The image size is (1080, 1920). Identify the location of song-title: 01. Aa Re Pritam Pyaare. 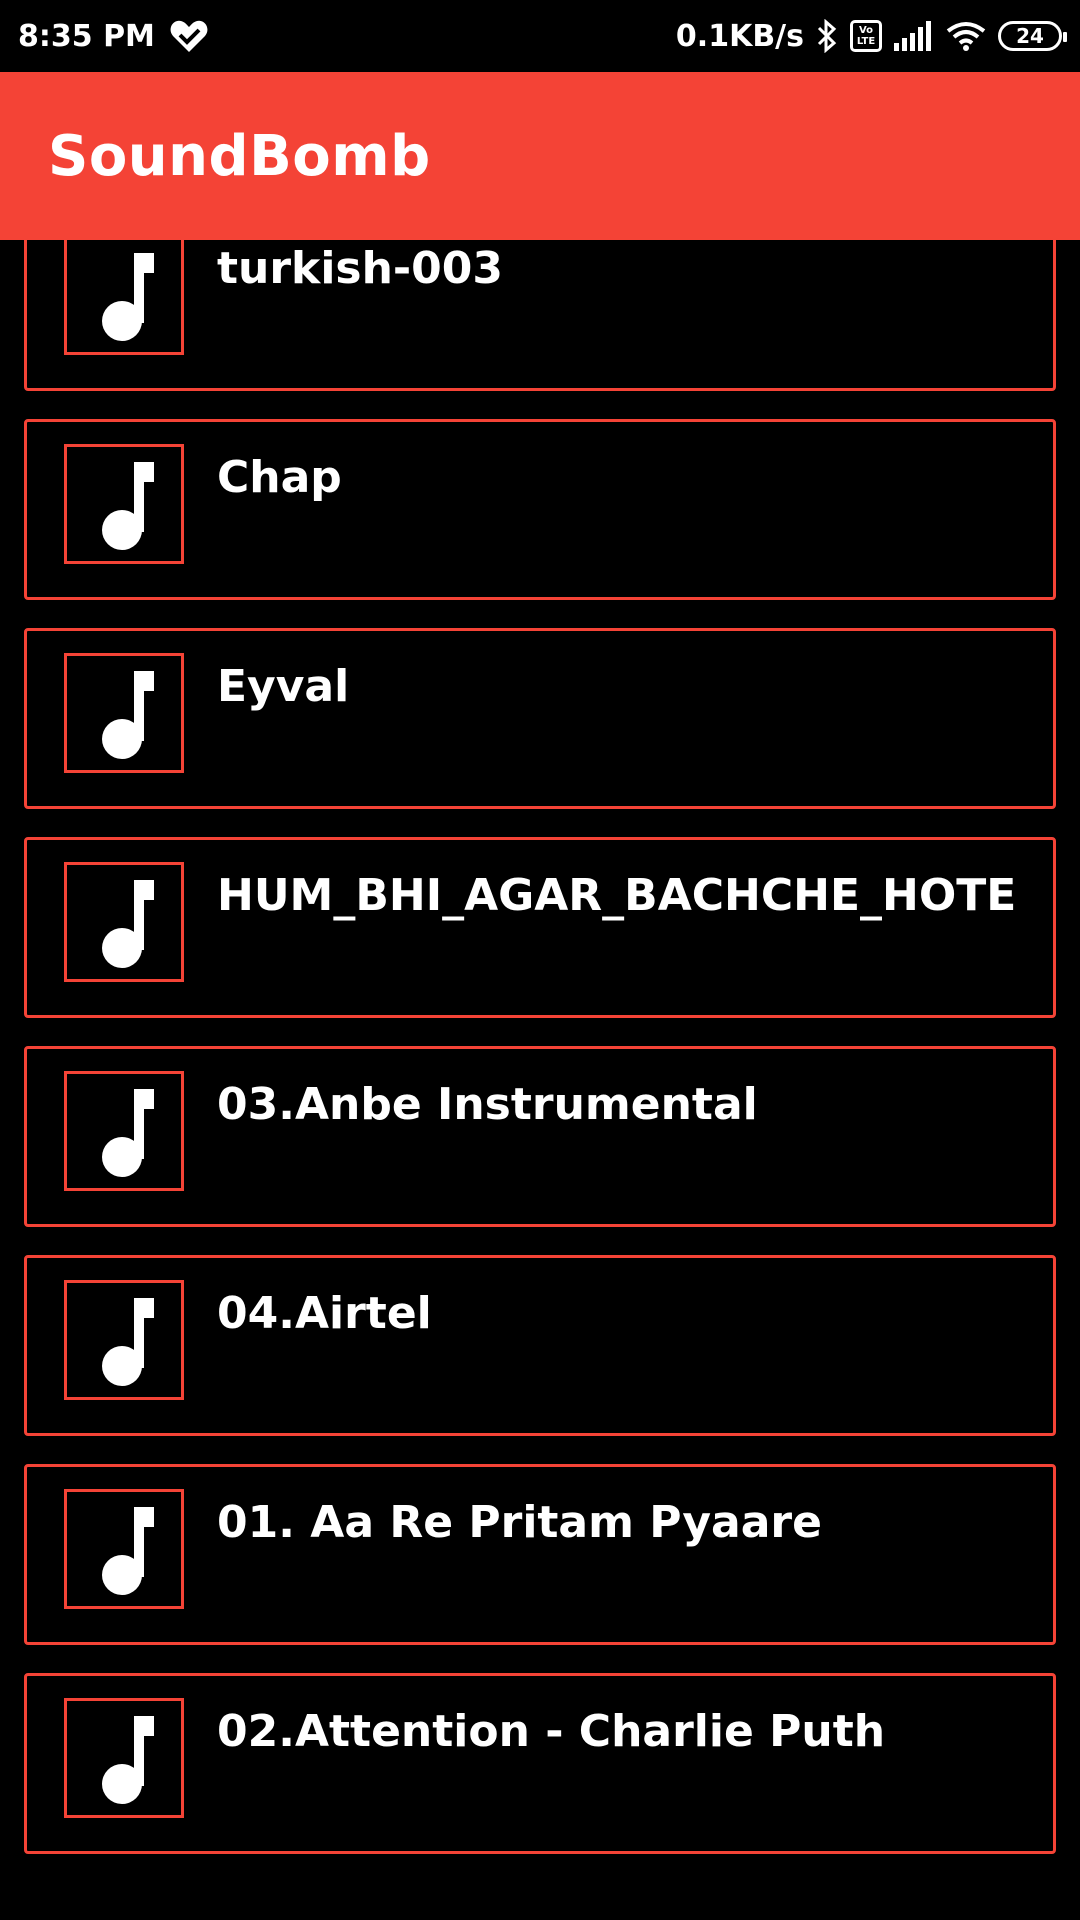
(519, 1522).